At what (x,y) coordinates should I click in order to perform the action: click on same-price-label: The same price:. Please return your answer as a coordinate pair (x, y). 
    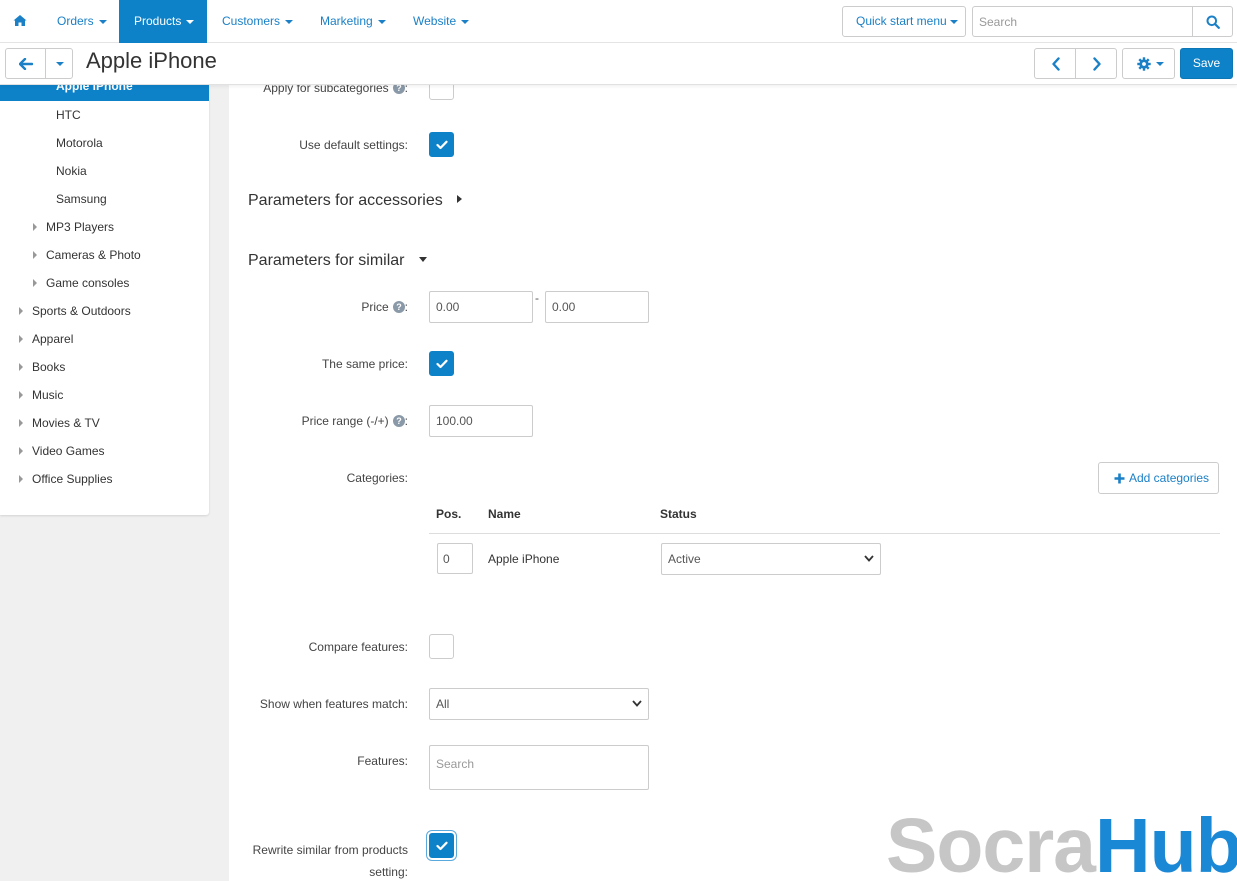
    Looking at the image, I should click on (364, 364).